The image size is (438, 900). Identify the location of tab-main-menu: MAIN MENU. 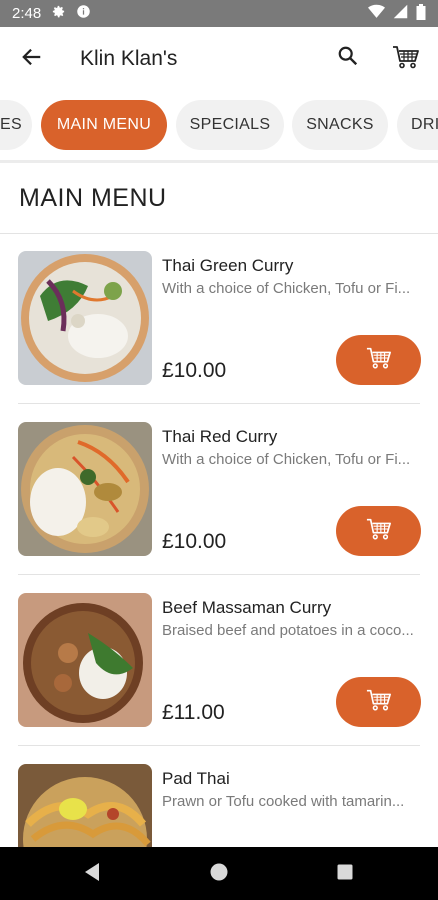
(104, 125).